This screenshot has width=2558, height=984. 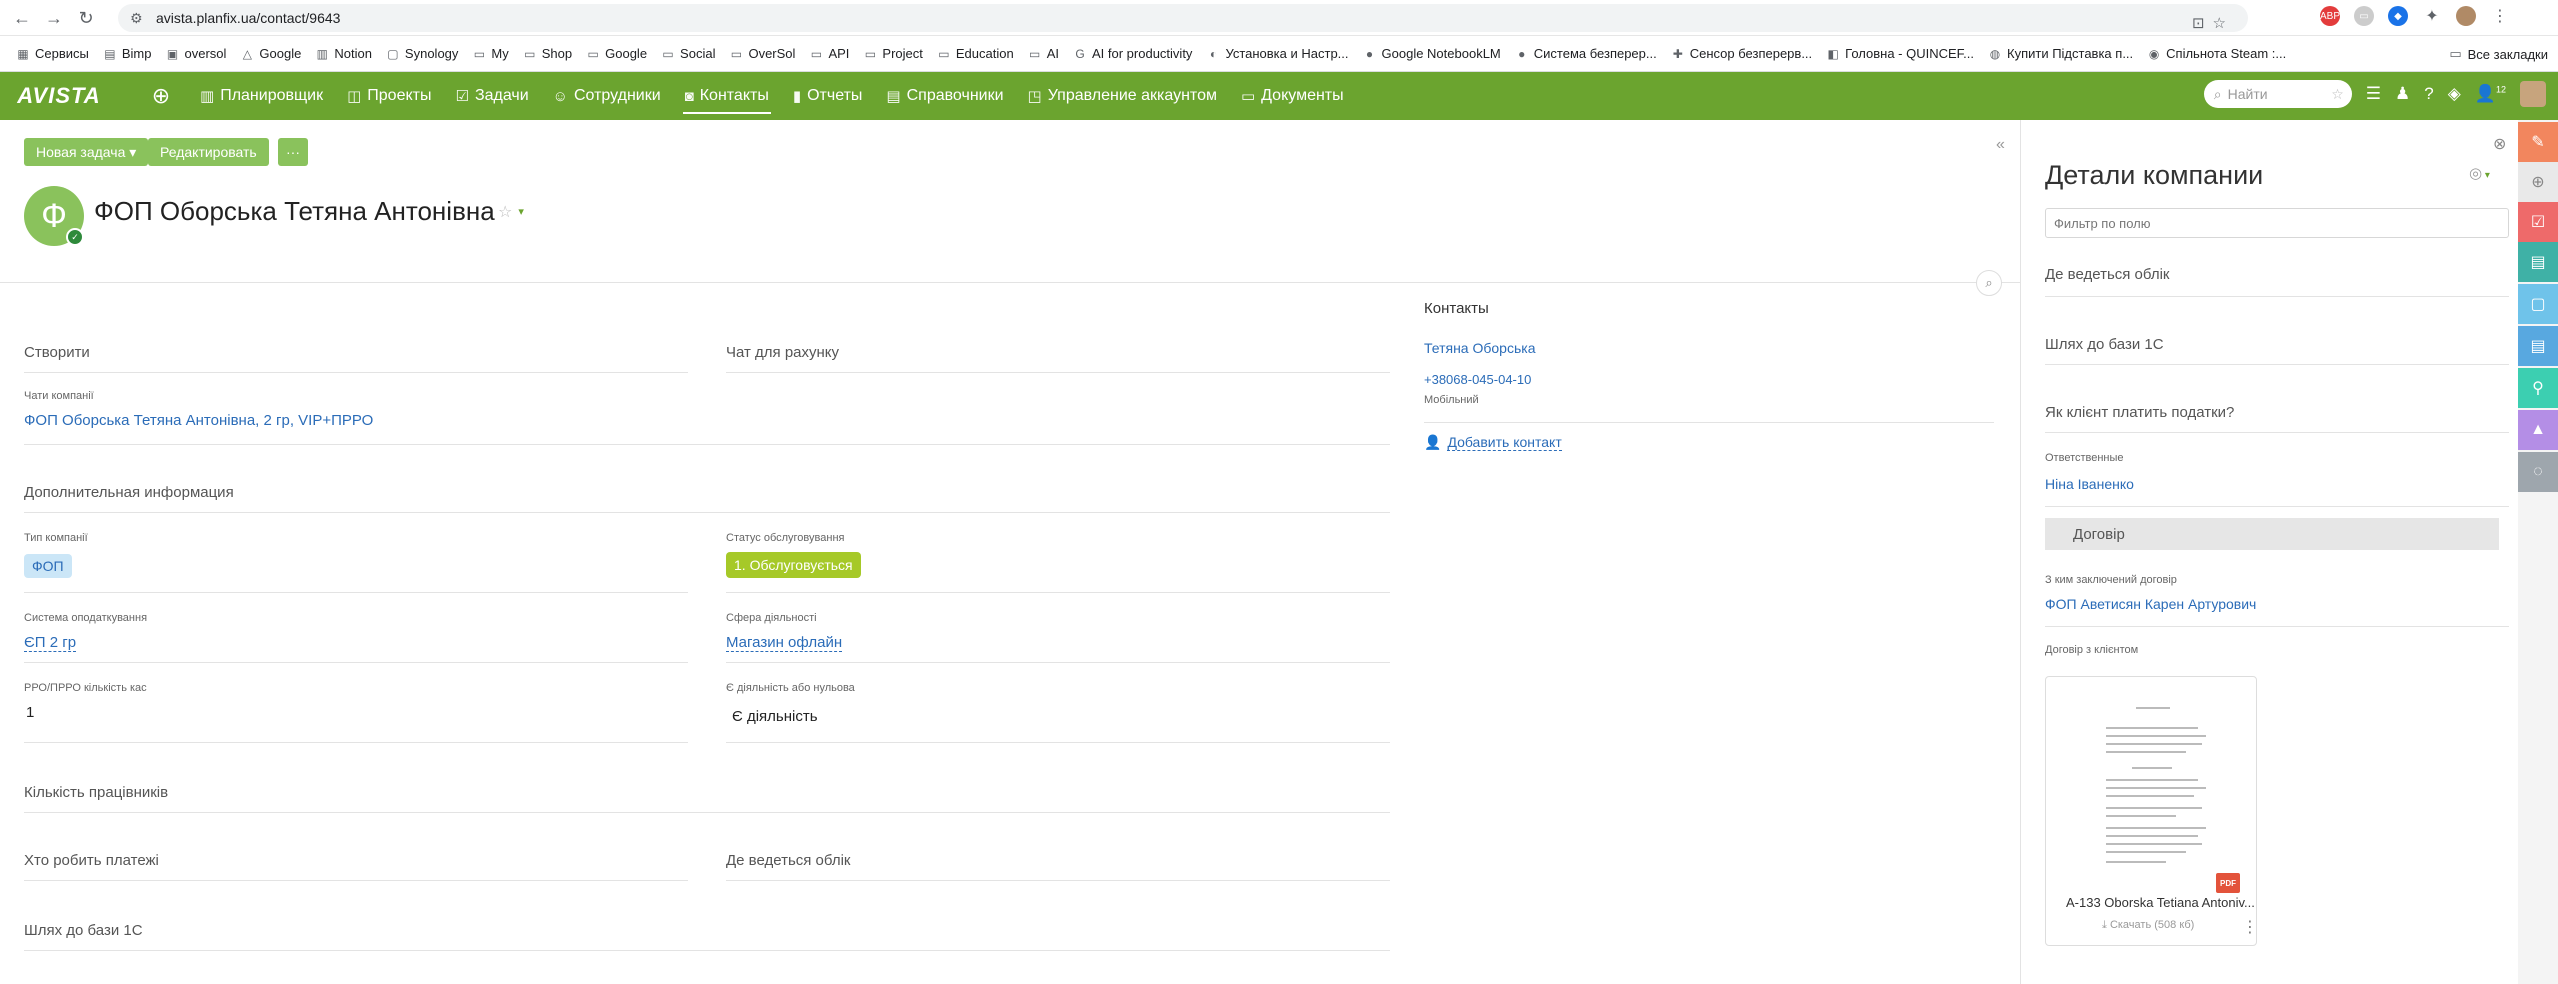 What do you see at coordinates (2398, 16) in the screenshot?
I see `shield-icon: ◆` at bounding box center [2398, 16].